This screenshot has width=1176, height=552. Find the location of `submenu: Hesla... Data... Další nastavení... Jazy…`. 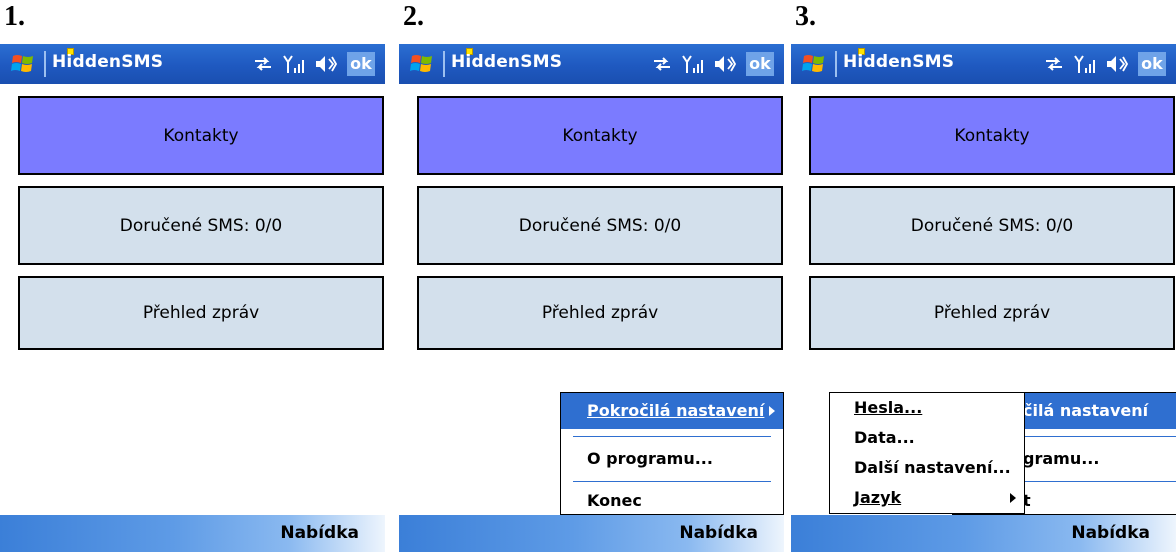

submenu: Hesla... Data... Další nastavení... Jazy… is located at coordinates (927, 453).